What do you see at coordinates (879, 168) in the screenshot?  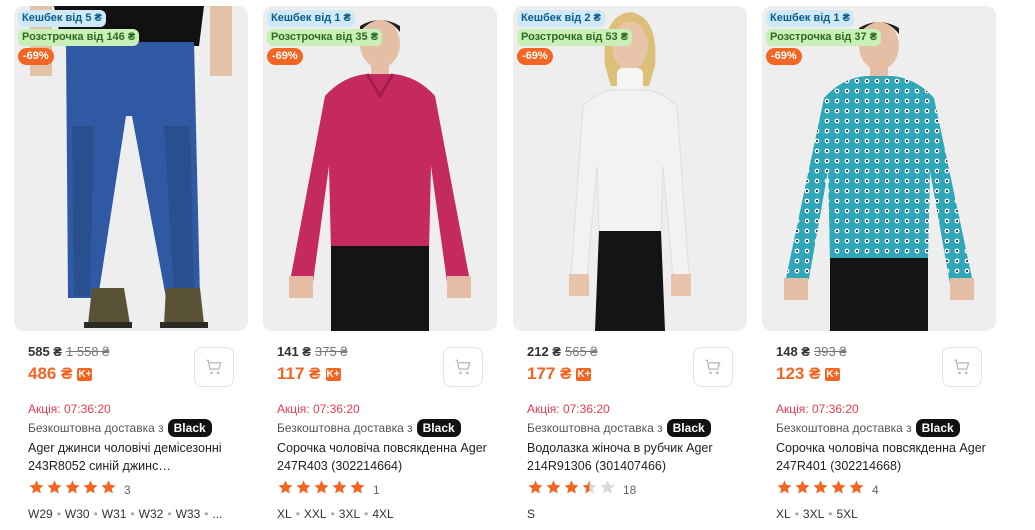 I see `product-image: Кешбек від 1 ₴ Розстрочка від 37 ₴ -69%` at bounding box center [879, 168].